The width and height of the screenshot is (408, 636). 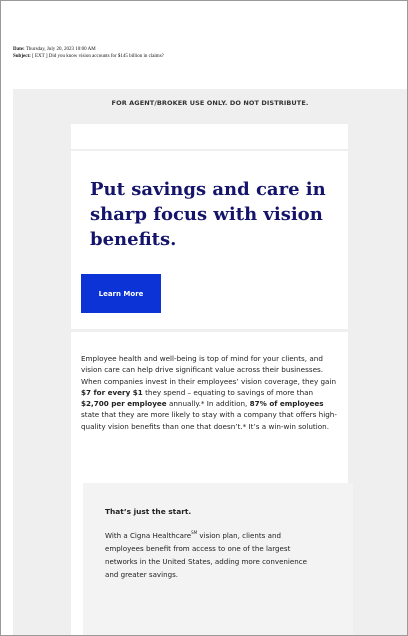 I want to click on date-value: Thursday, July 20, 2023 10:00 AM, so click(x=60, y=49).